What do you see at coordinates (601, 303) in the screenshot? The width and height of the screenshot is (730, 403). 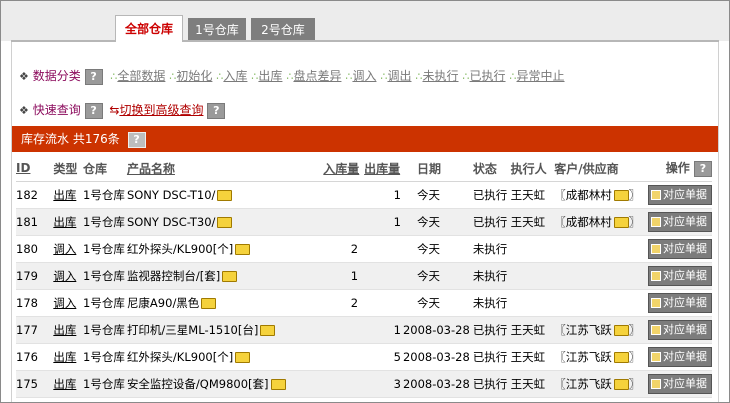 I see `cell-customer` at bounding box center [601, 303].